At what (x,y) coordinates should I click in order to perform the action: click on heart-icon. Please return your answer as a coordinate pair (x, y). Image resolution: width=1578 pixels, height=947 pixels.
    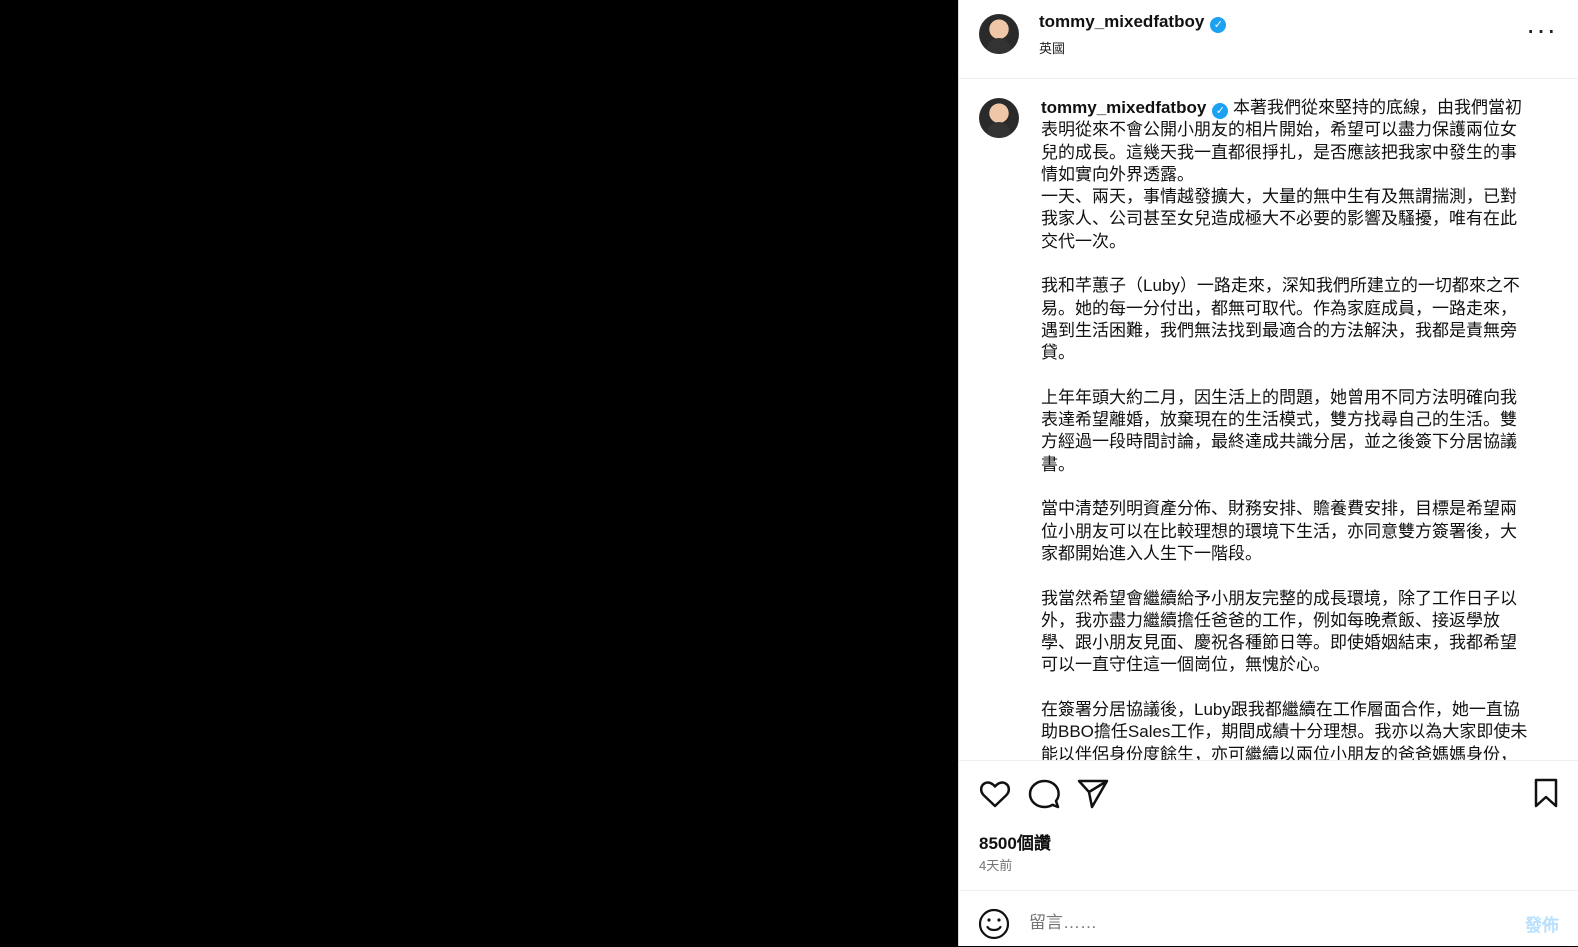
    Looking at the image, I should click on (995, 793).